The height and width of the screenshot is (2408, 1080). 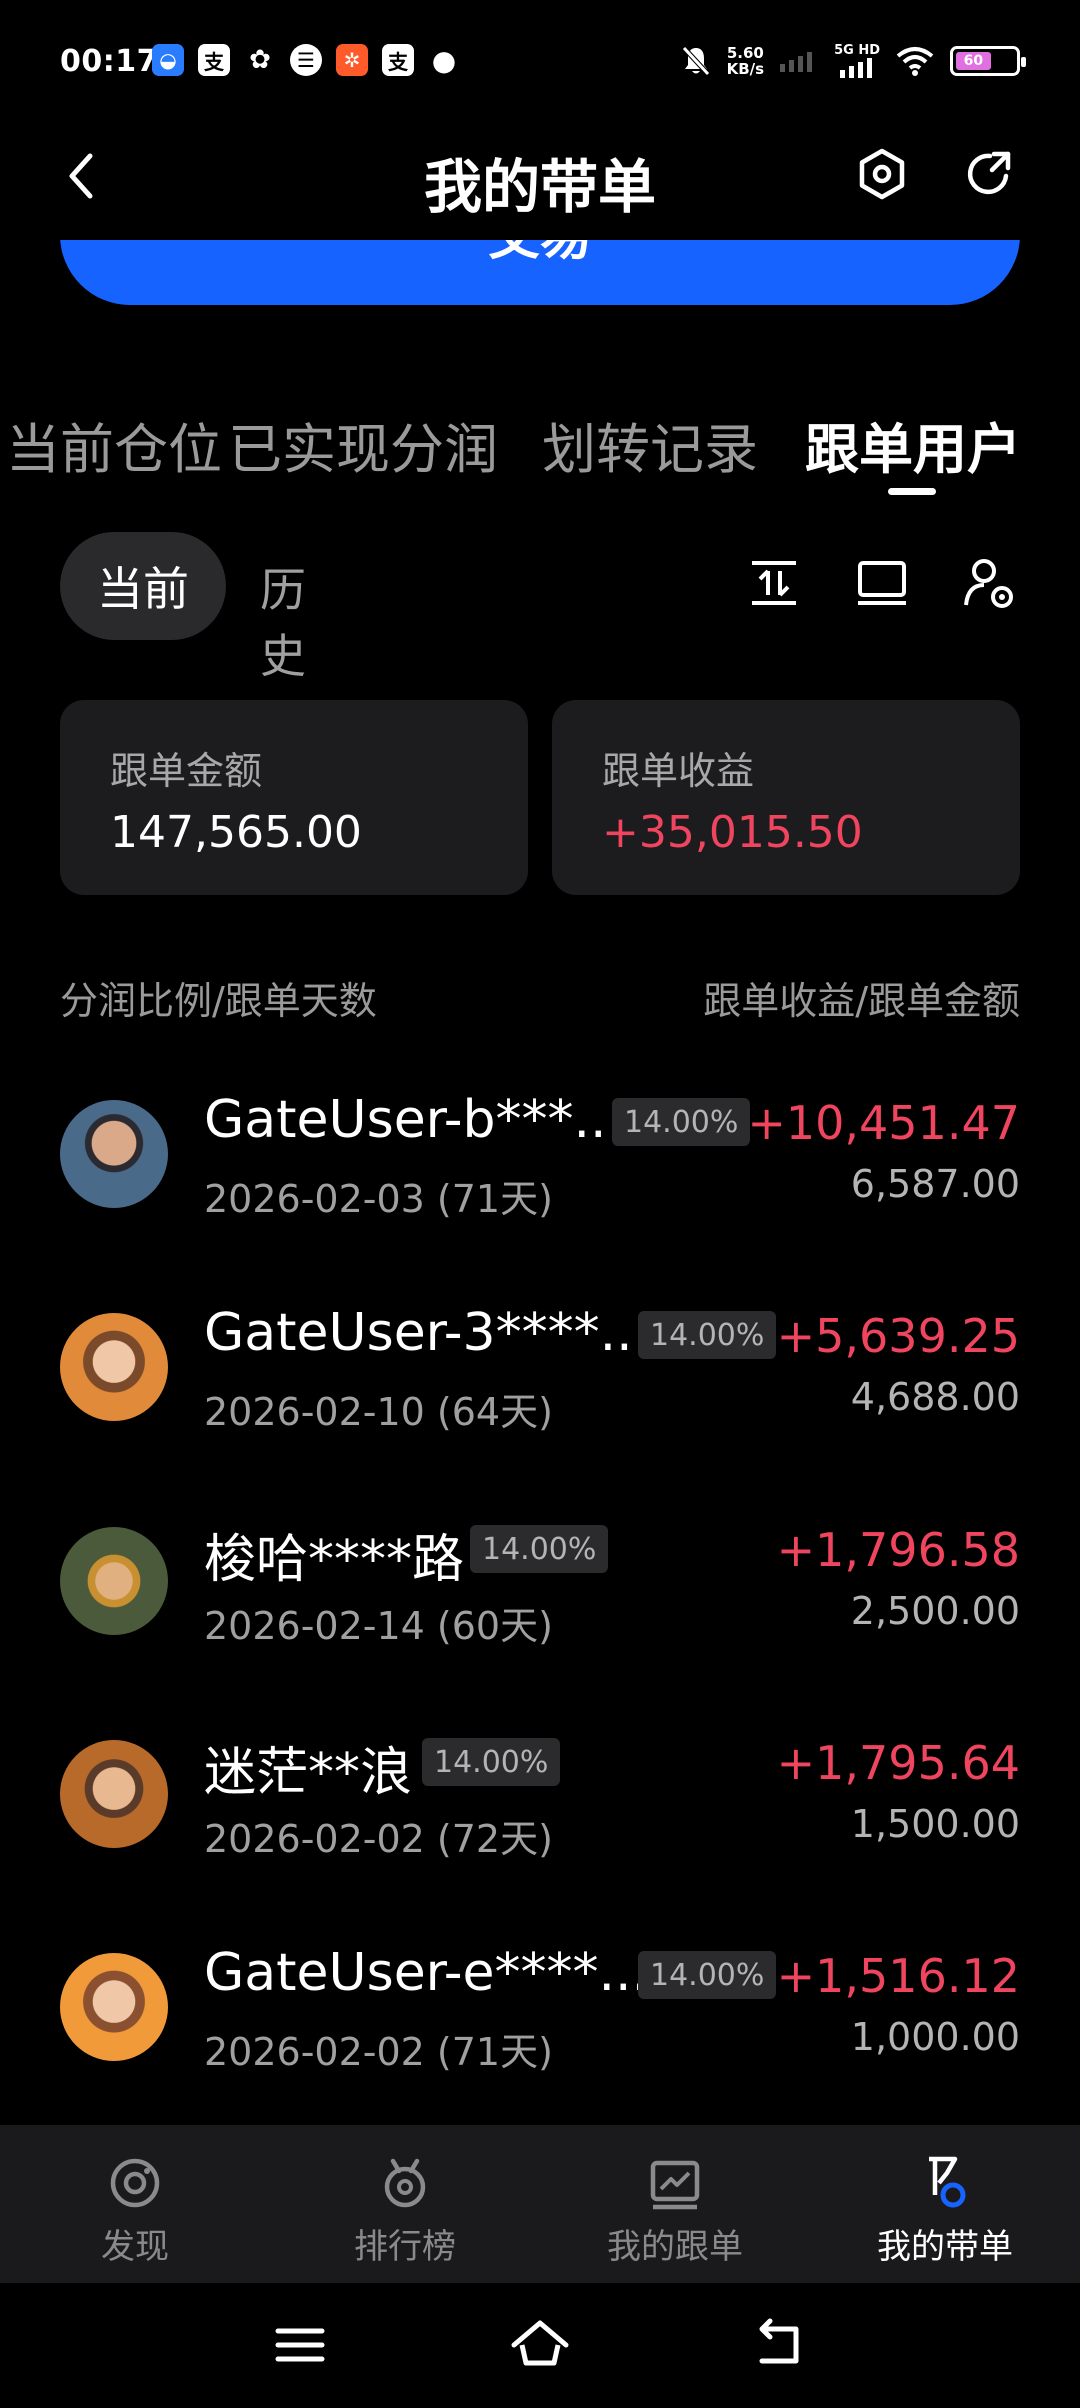 What do you see at coordinates (283, 620) in the screenshot?
I see `segment-history: 历史` at bounding box center [283, 620].